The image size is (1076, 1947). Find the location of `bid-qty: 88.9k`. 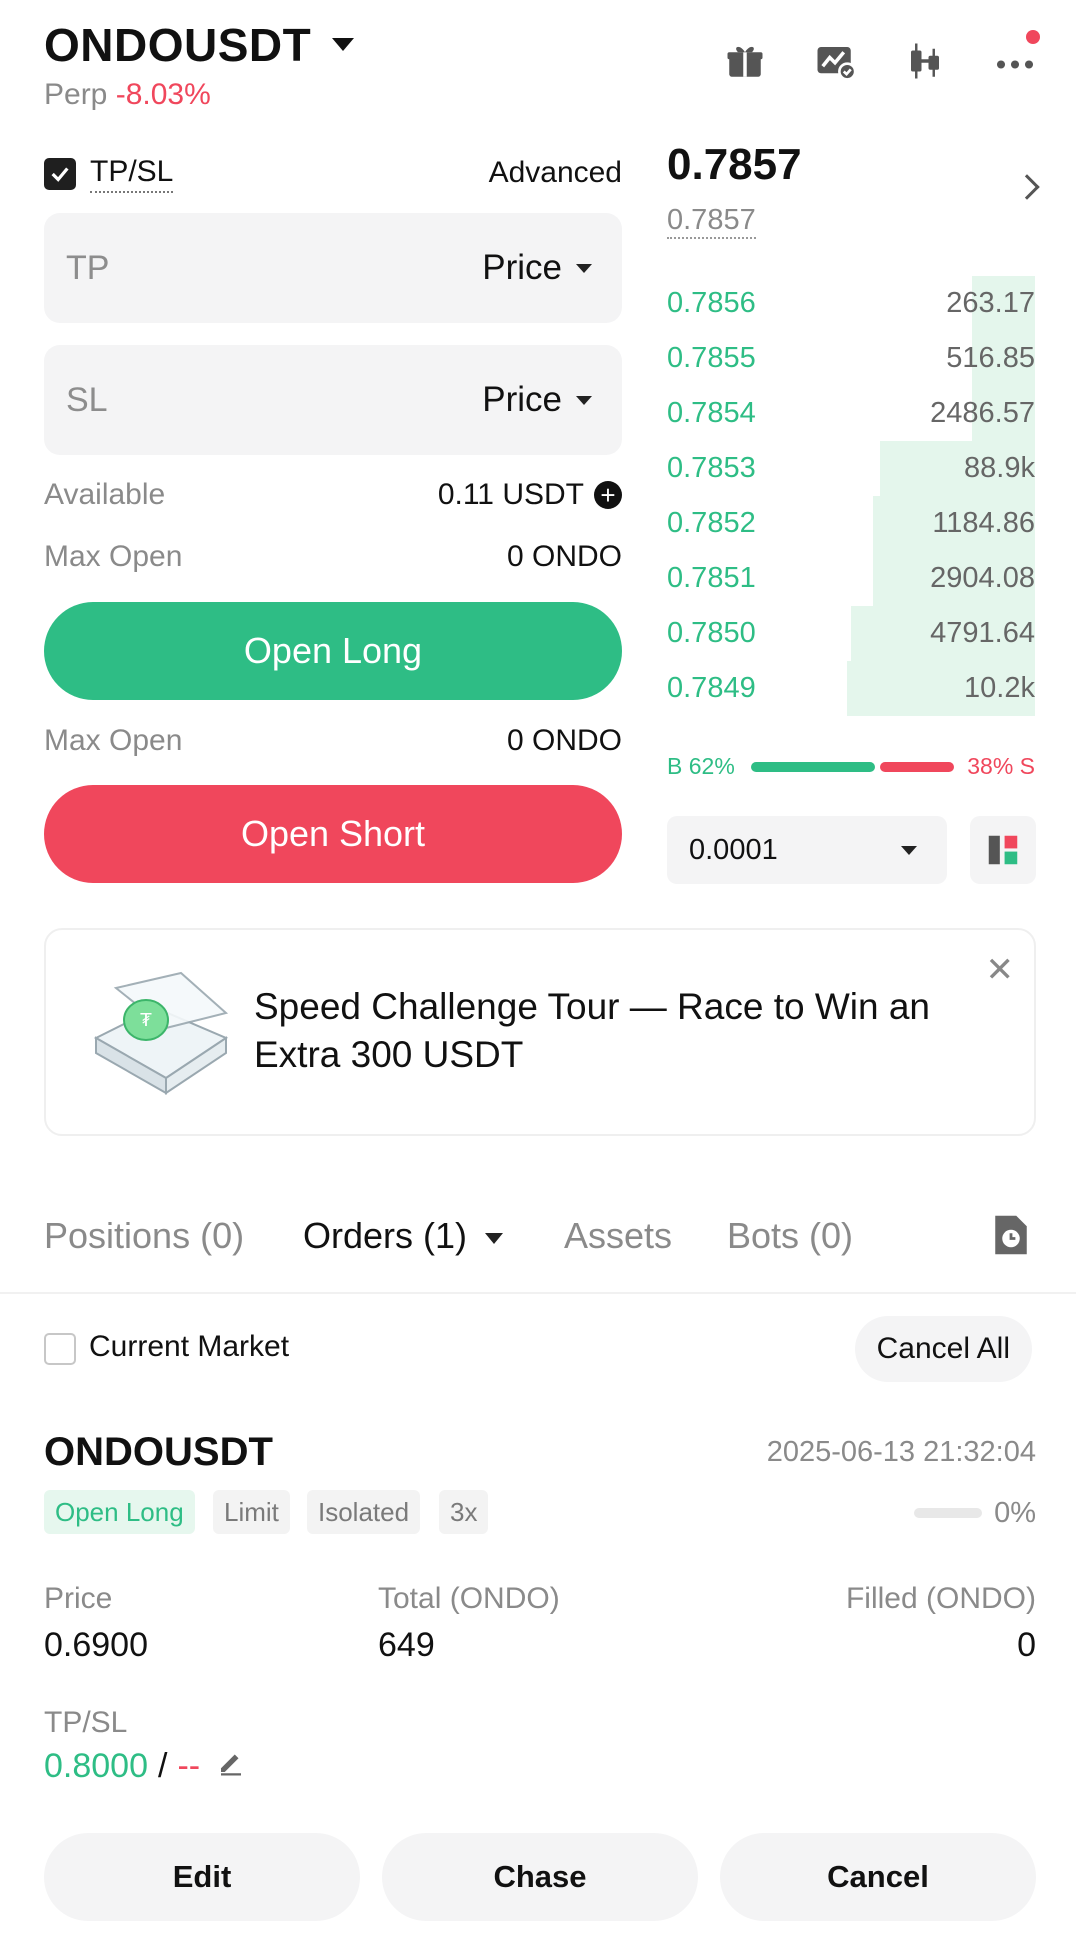

bid-qty: 88.9k is located at coordinates (999, 468).